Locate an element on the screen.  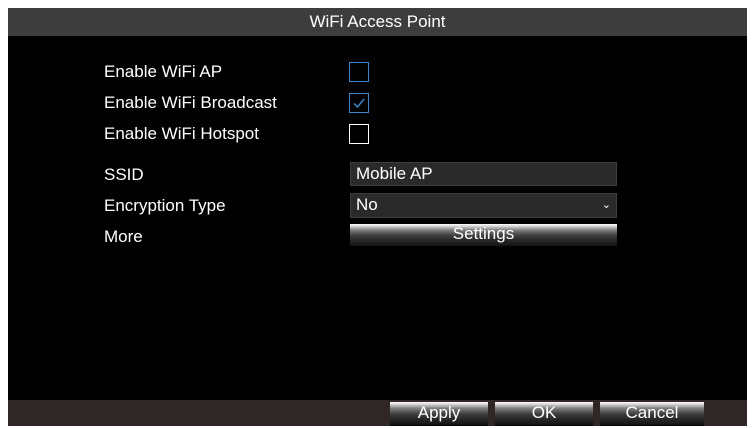
ssid-value: Mobile AP is located at coordinates (394, 173).